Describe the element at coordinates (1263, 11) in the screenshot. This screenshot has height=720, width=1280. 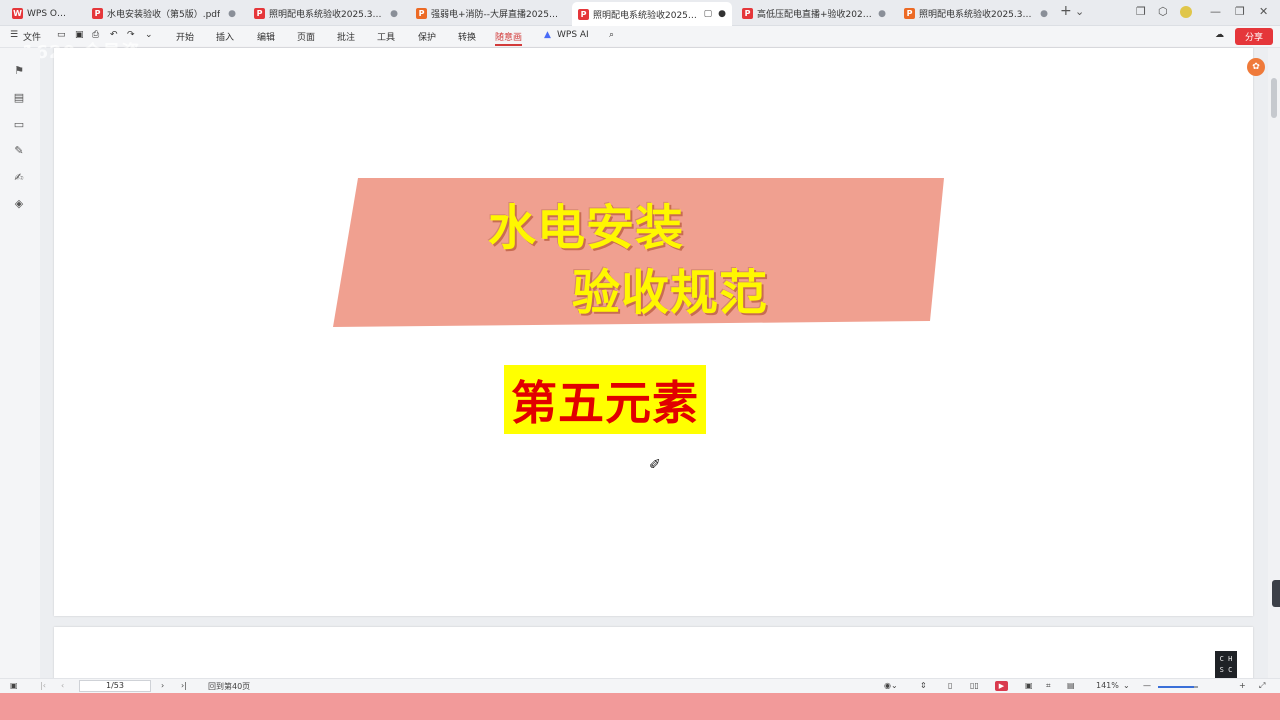
I see `close-window-icon: ✕` at that location.